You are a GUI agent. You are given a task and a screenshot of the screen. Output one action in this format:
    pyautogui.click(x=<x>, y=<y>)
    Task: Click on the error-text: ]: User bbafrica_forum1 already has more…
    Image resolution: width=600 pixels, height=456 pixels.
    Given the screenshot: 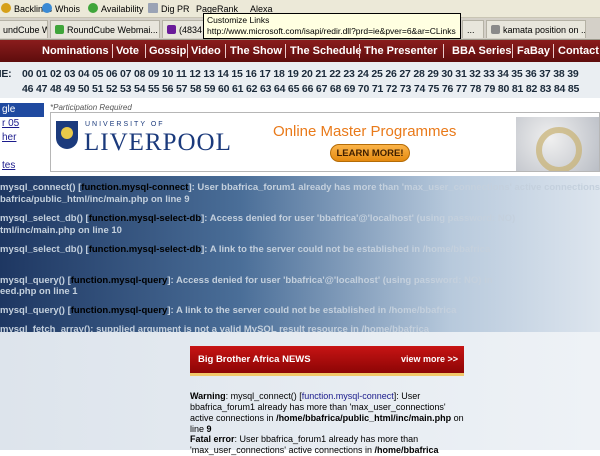 What is the action you would take?
    pyautogui.click(x=394, y=187)
    